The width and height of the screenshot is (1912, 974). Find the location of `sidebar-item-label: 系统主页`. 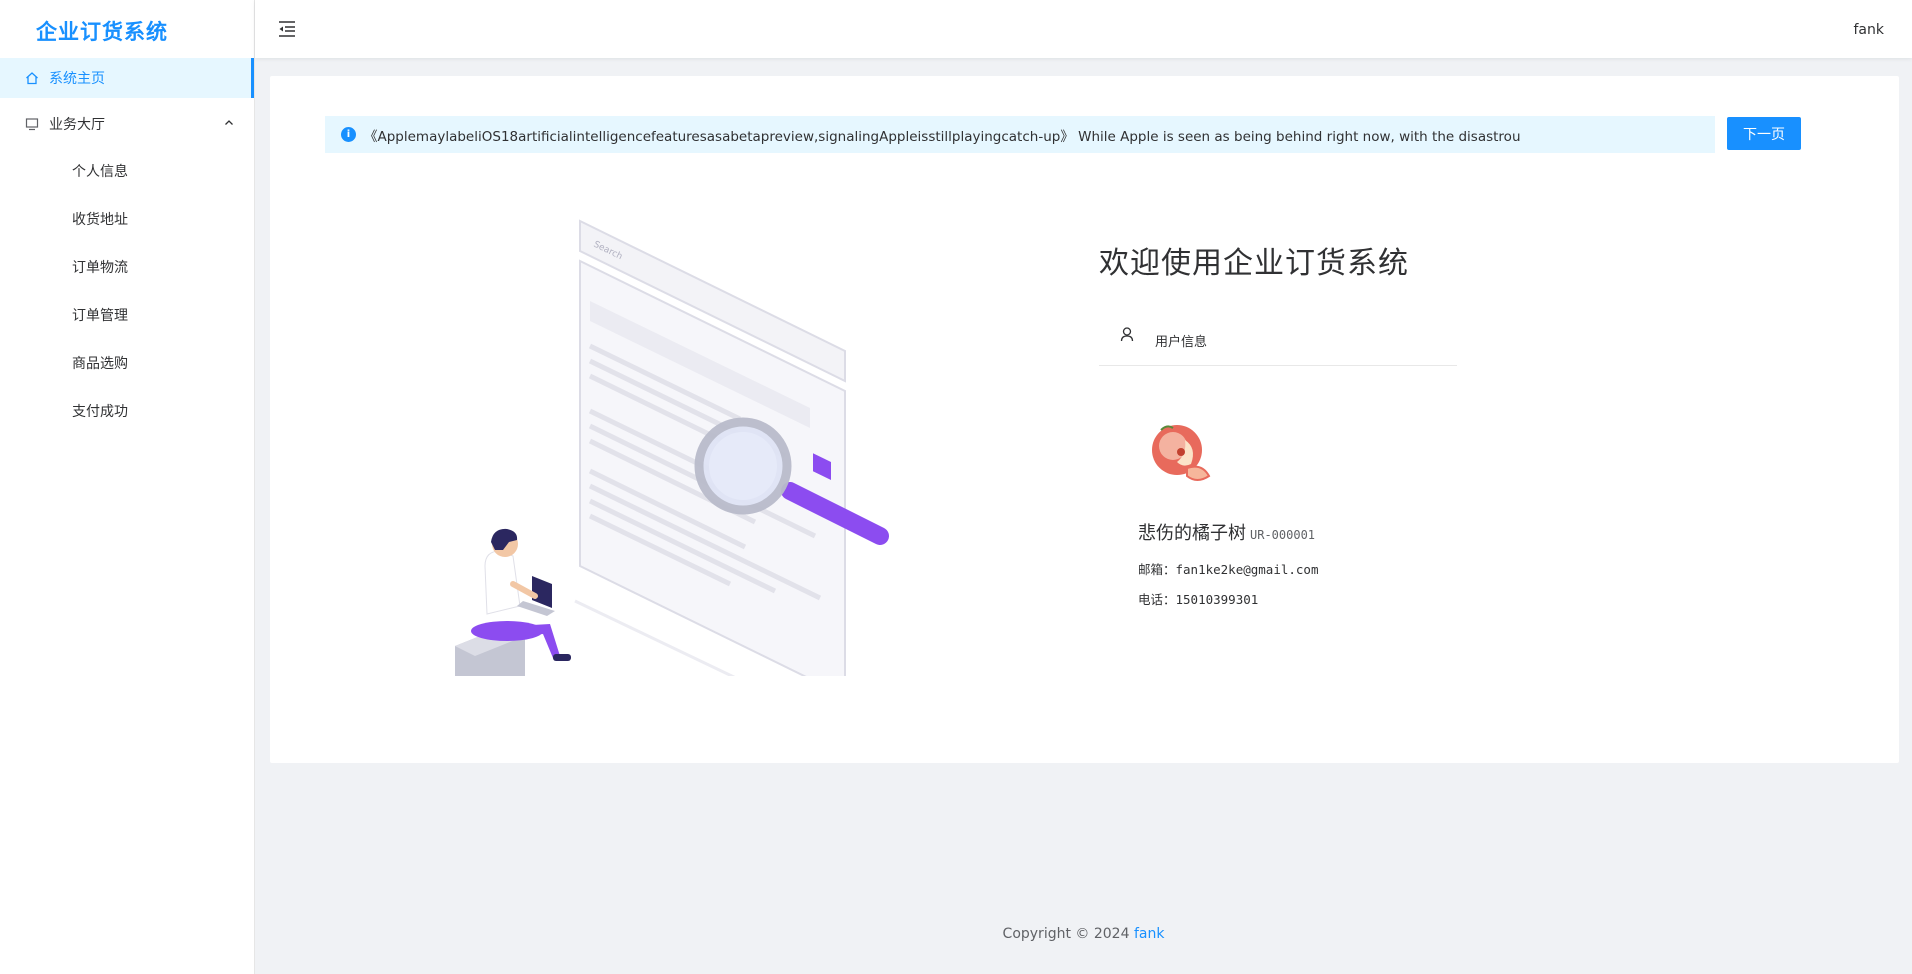

sidebar-item-label: 系统主页 is located at coordinates (77, 79).